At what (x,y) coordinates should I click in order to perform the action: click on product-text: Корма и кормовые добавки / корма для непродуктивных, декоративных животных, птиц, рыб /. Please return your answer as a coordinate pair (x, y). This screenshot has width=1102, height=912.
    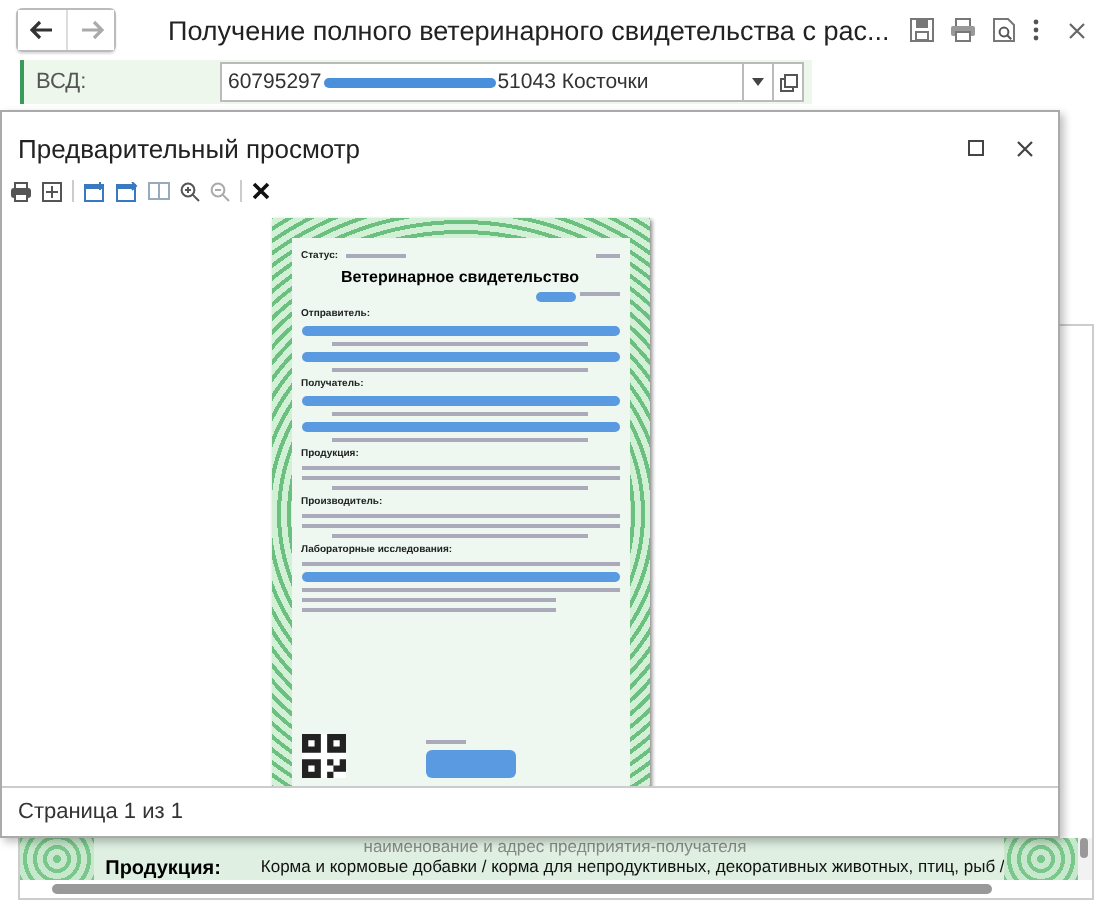
    Looking at the image, I should click on (632, 866).